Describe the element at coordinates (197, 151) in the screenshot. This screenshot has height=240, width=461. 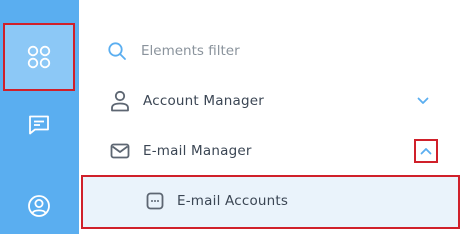
I see `menu-item-label: E-mail Manager` at that location.